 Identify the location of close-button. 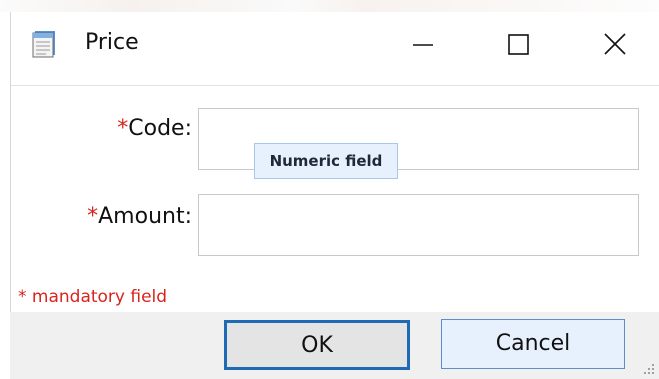
(615, 44).